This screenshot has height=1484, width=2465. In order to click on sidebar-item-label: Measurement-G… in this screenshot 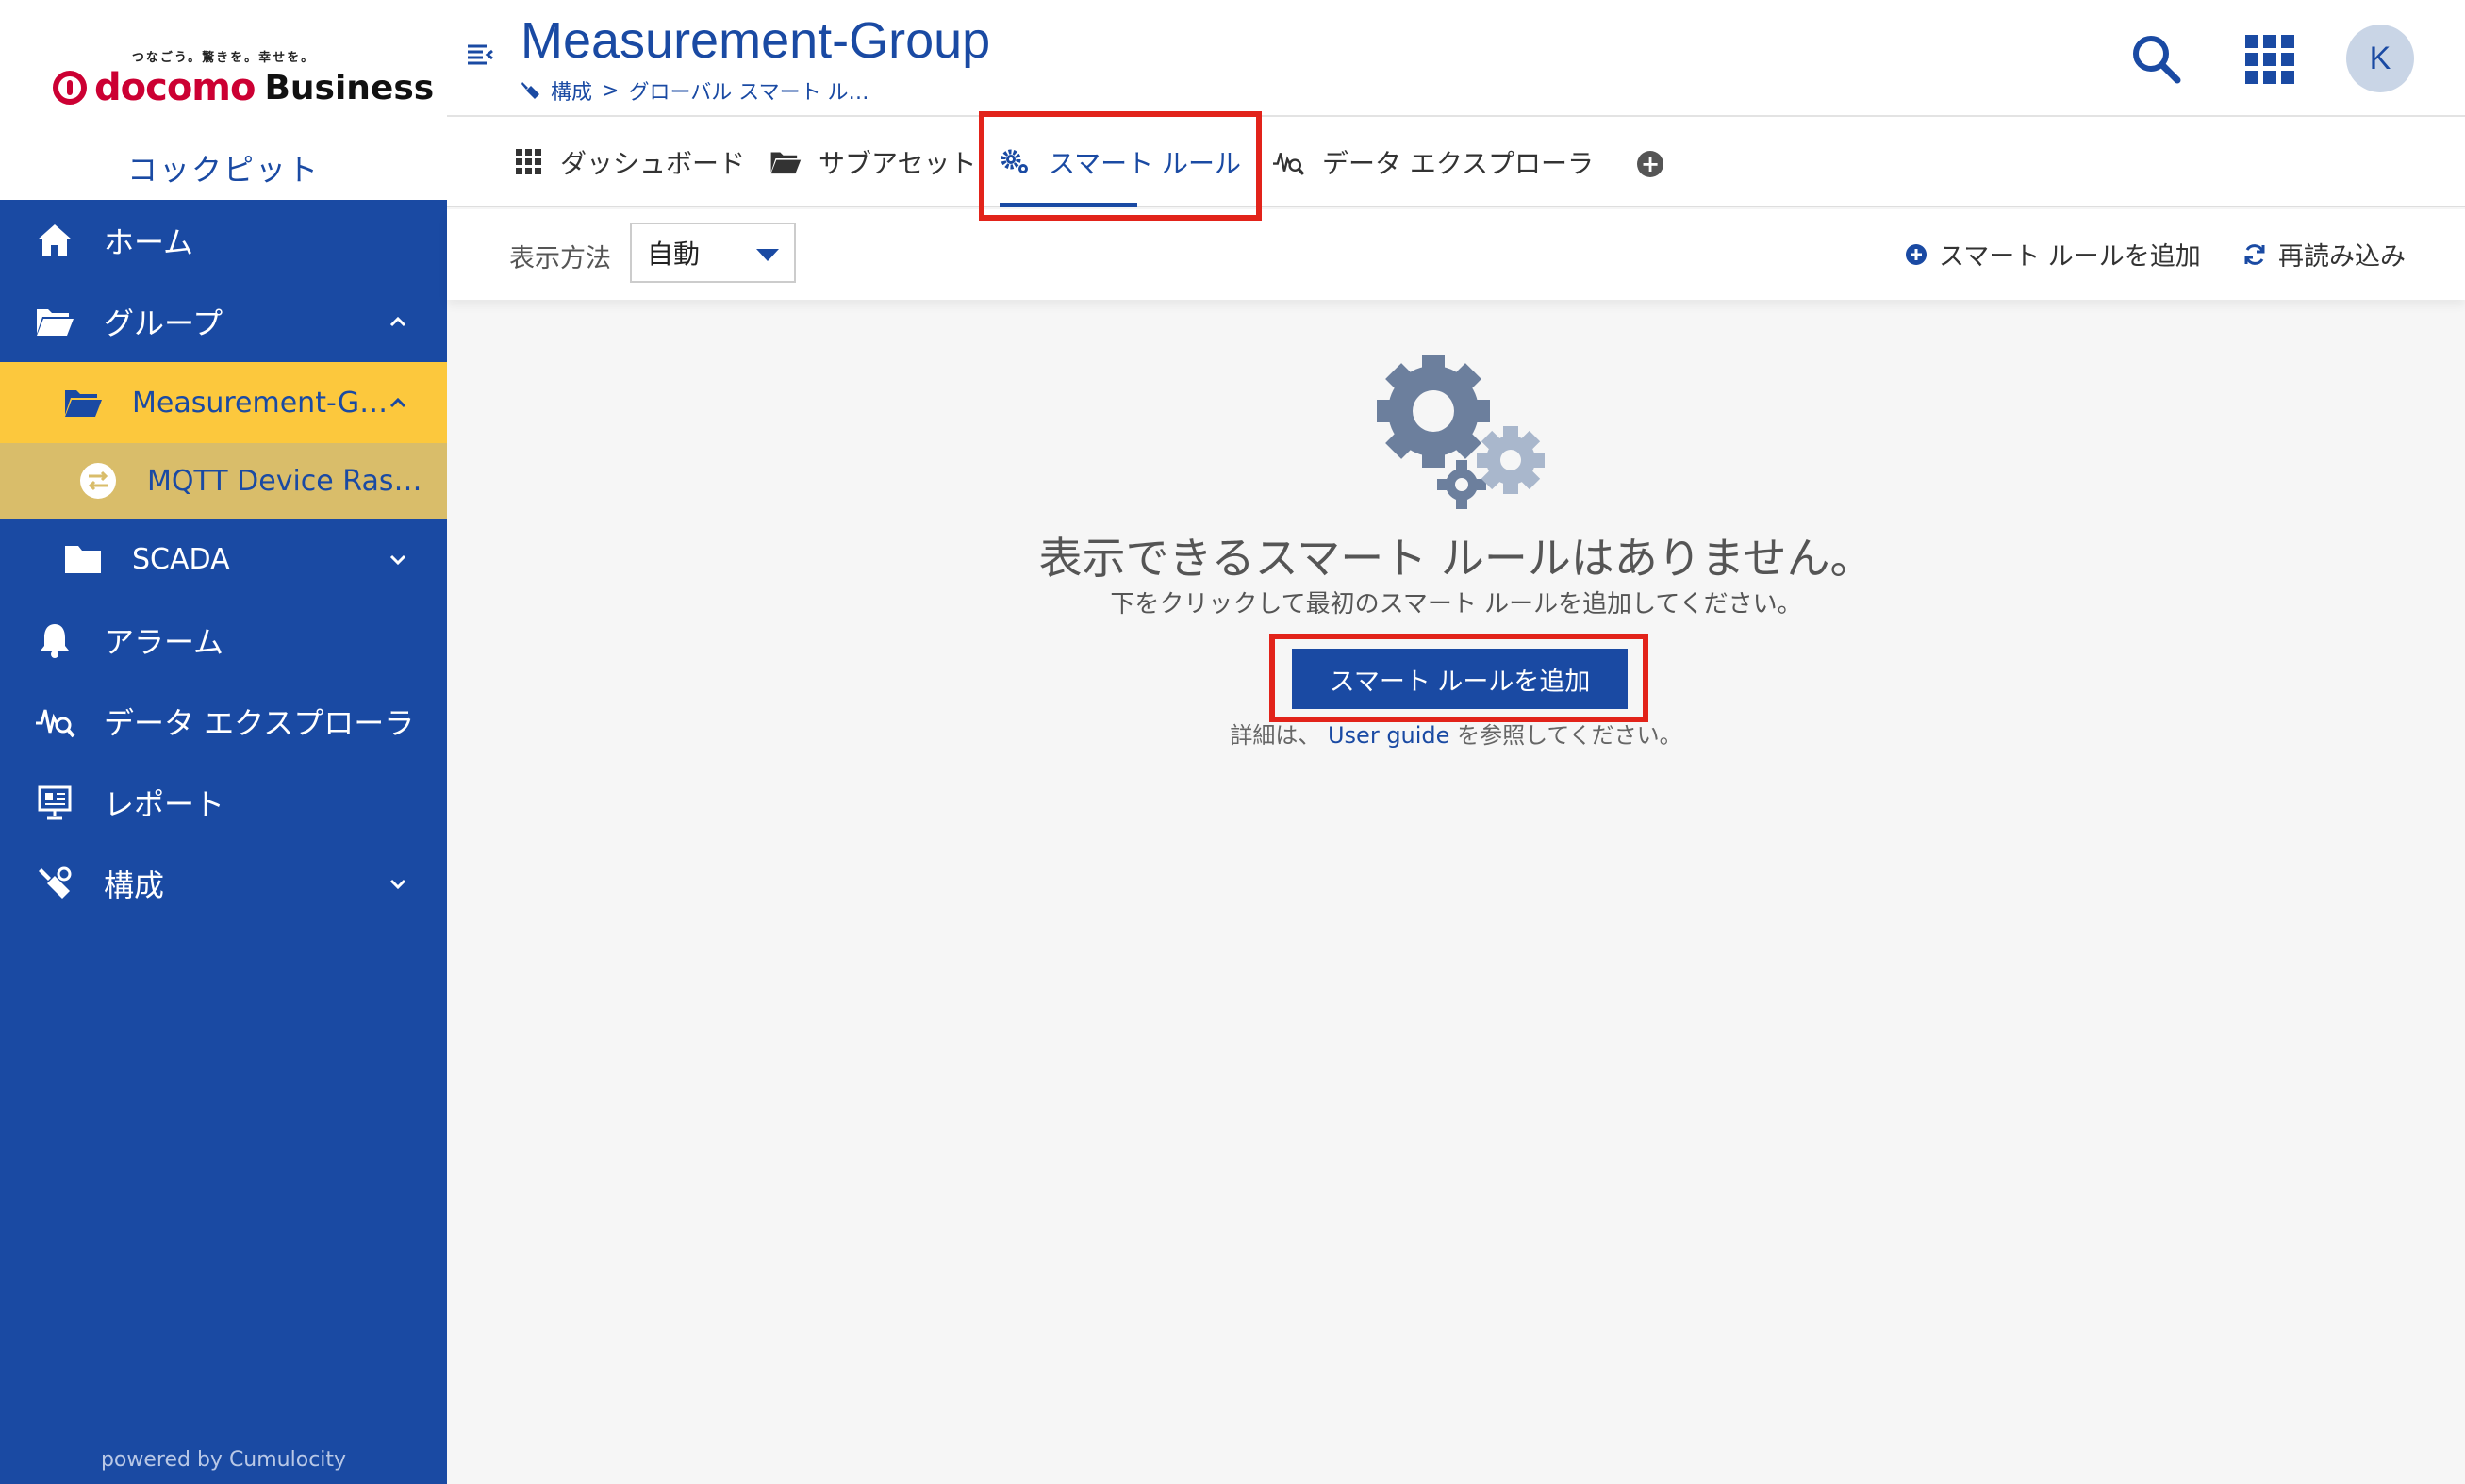, I will do `click(261, 403)`.